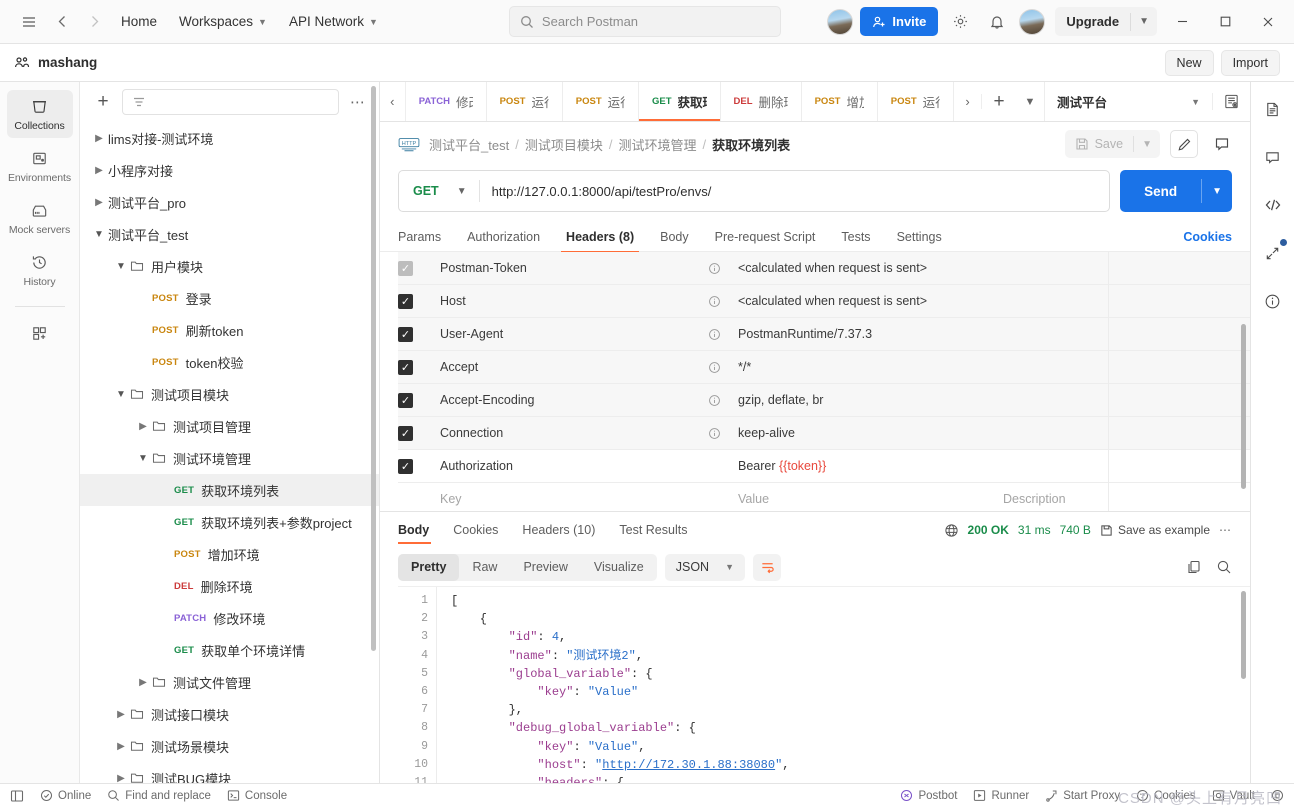  Describe the element at coordinates (1233, 795) in the screenshot. I see `vault-button: Vault` at that location.